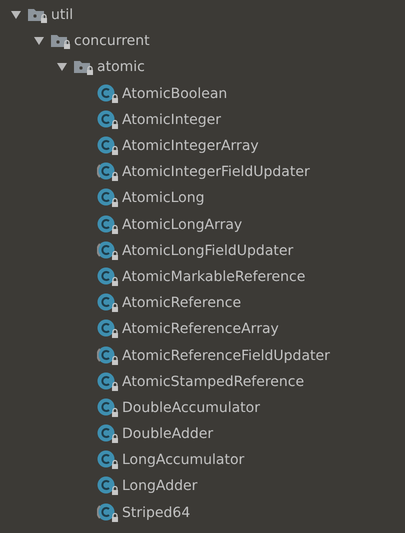  Describe the element at coordinates (216, 172) in the screenshot. I see `class-name: AtomicIntegerFieldUpdater` at that location.